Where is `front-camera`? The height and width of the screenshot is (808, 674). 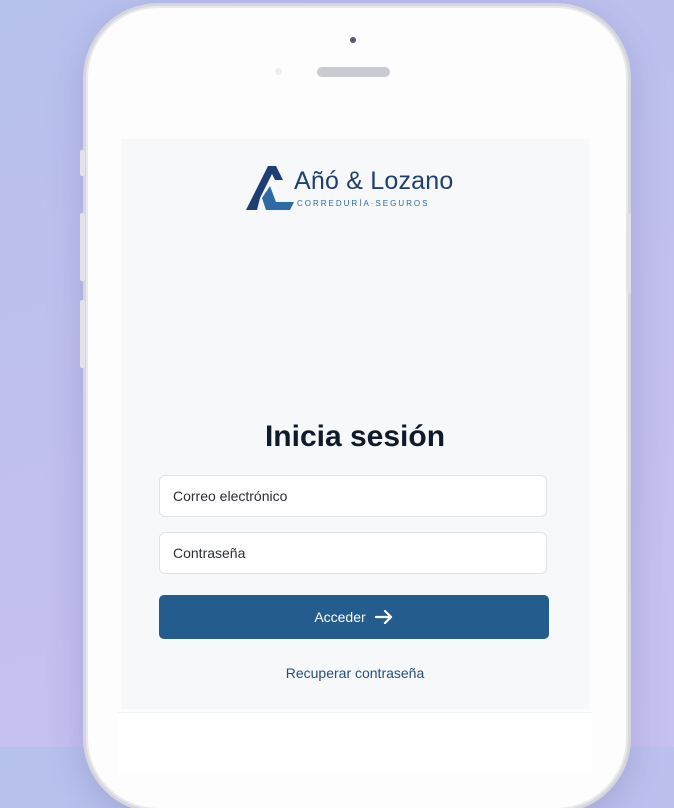 front-camera is located at coordinates (353, 40).